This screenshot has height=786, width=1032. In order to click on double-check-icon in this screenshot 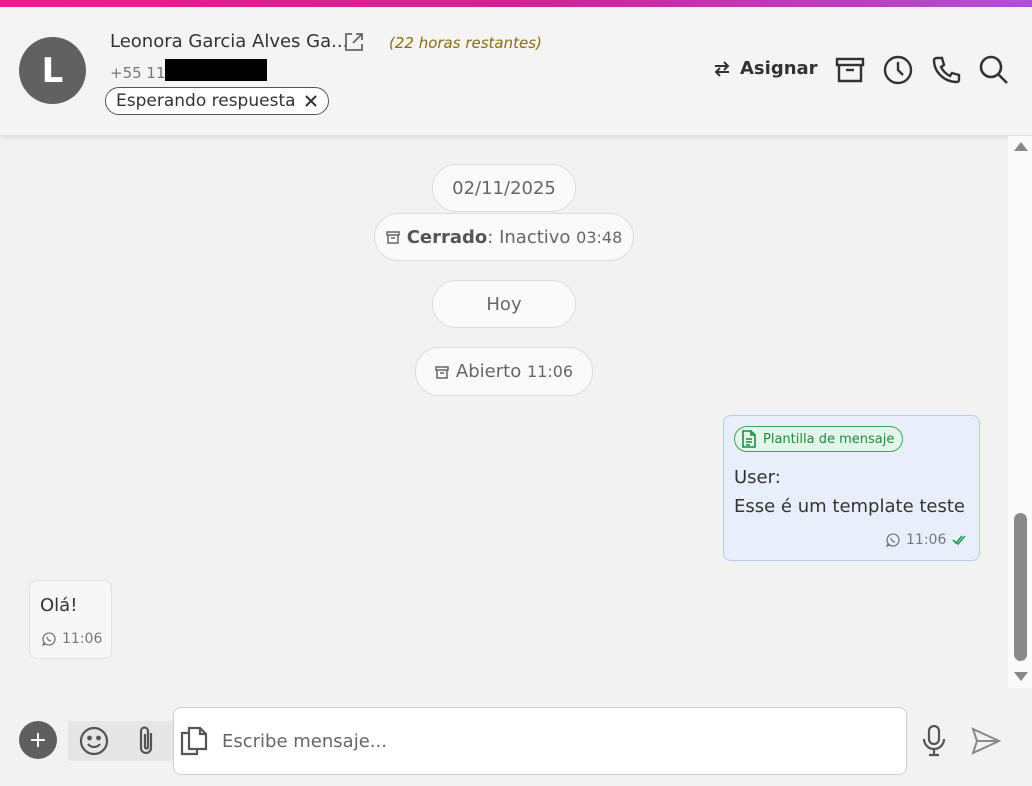, I will do `click(959, 540)`.